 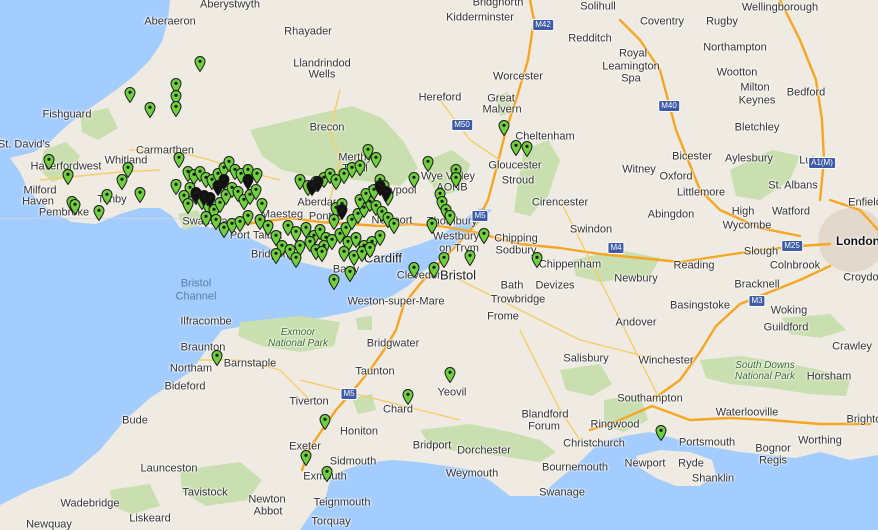 What do you see at coordinates (67, 114) in the screenshot?
I see `place-label-fishguard: Fishguard` at bounding box center [67, 114].